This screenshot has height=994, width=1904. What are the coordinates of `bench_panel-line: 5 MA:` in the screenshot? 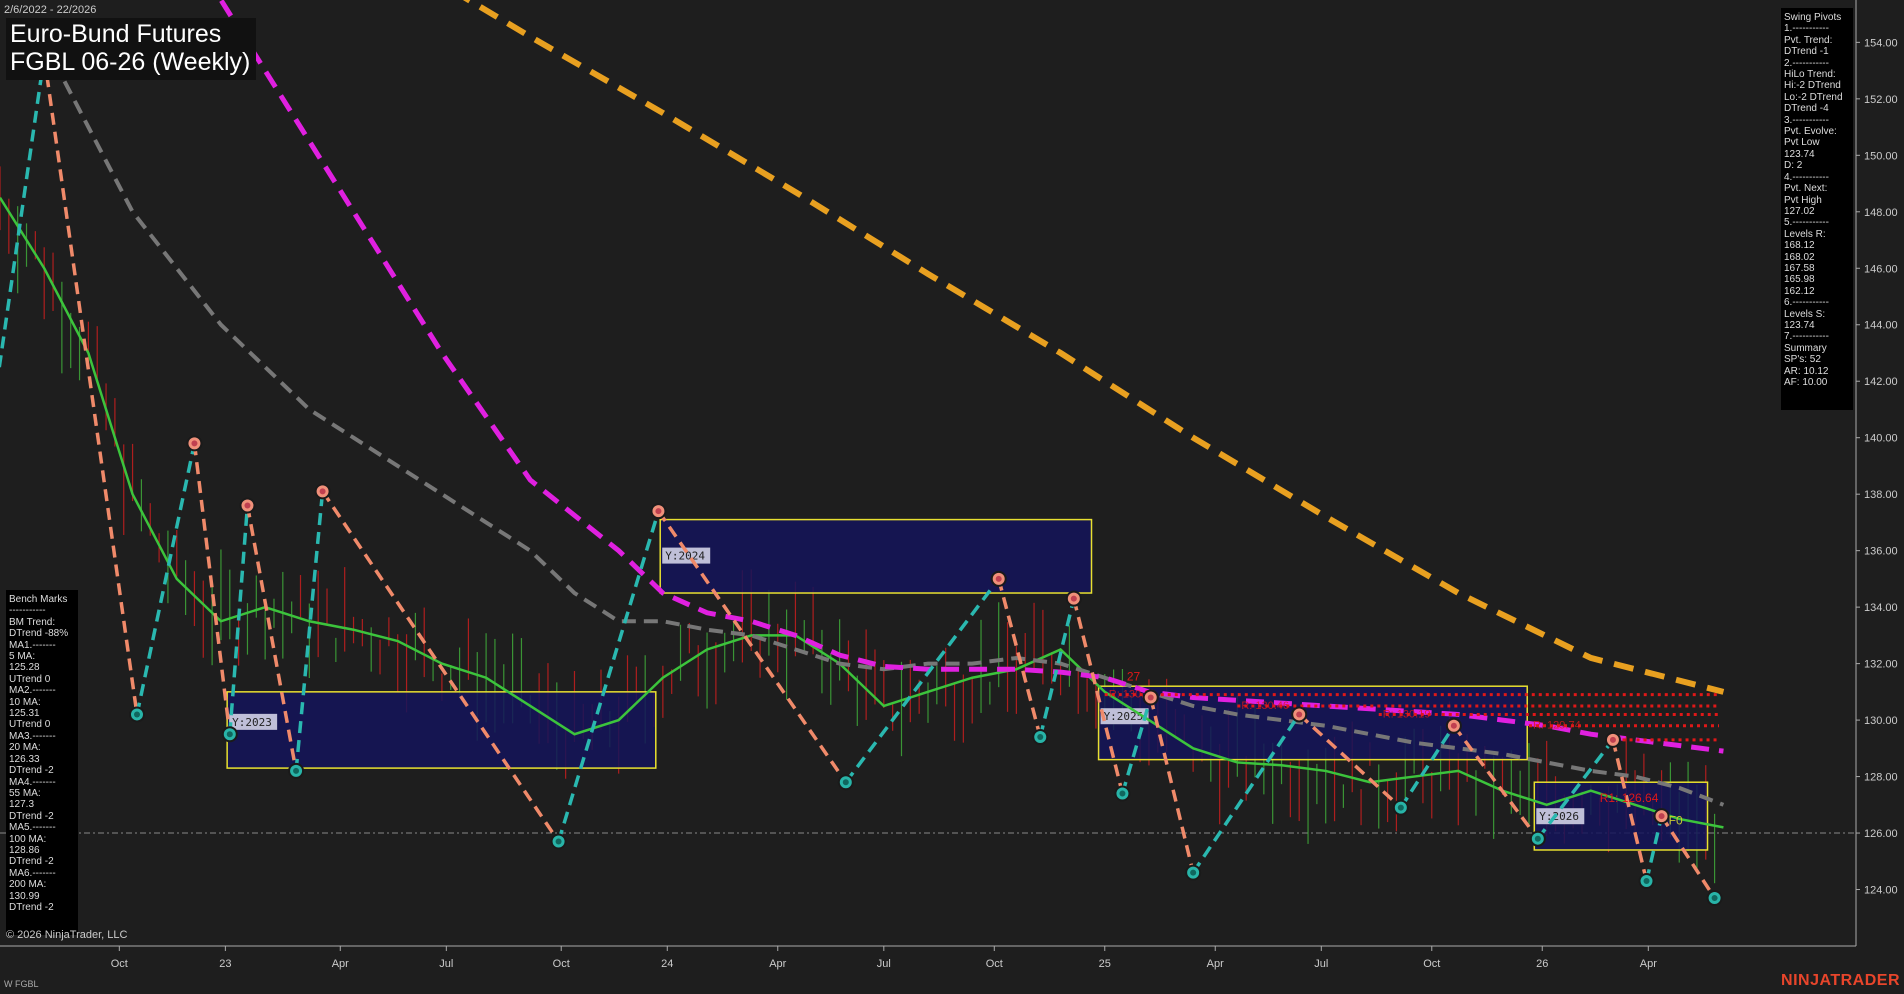 It's located at (22, 657).